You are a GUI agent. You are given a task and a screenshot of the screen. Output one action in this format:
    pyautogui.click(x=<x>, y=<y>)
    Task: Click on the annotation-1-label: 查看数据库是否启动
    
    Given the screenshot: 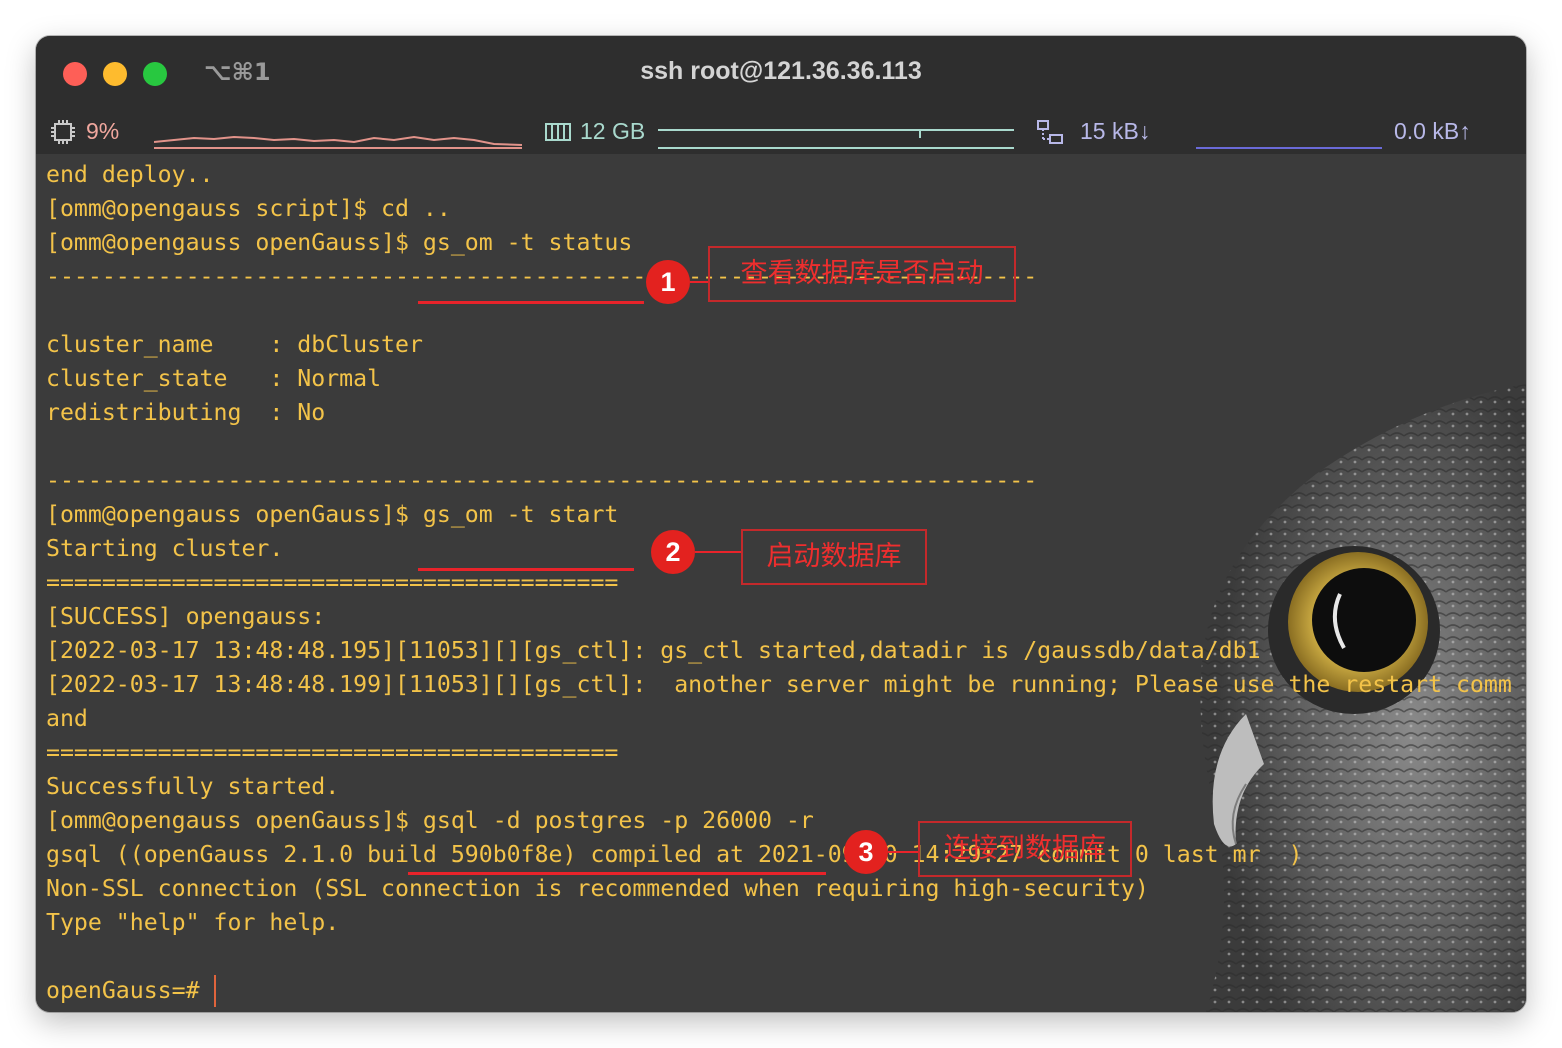 What is the action you would take?
    pyautogui.click(x=862, y=274)
    